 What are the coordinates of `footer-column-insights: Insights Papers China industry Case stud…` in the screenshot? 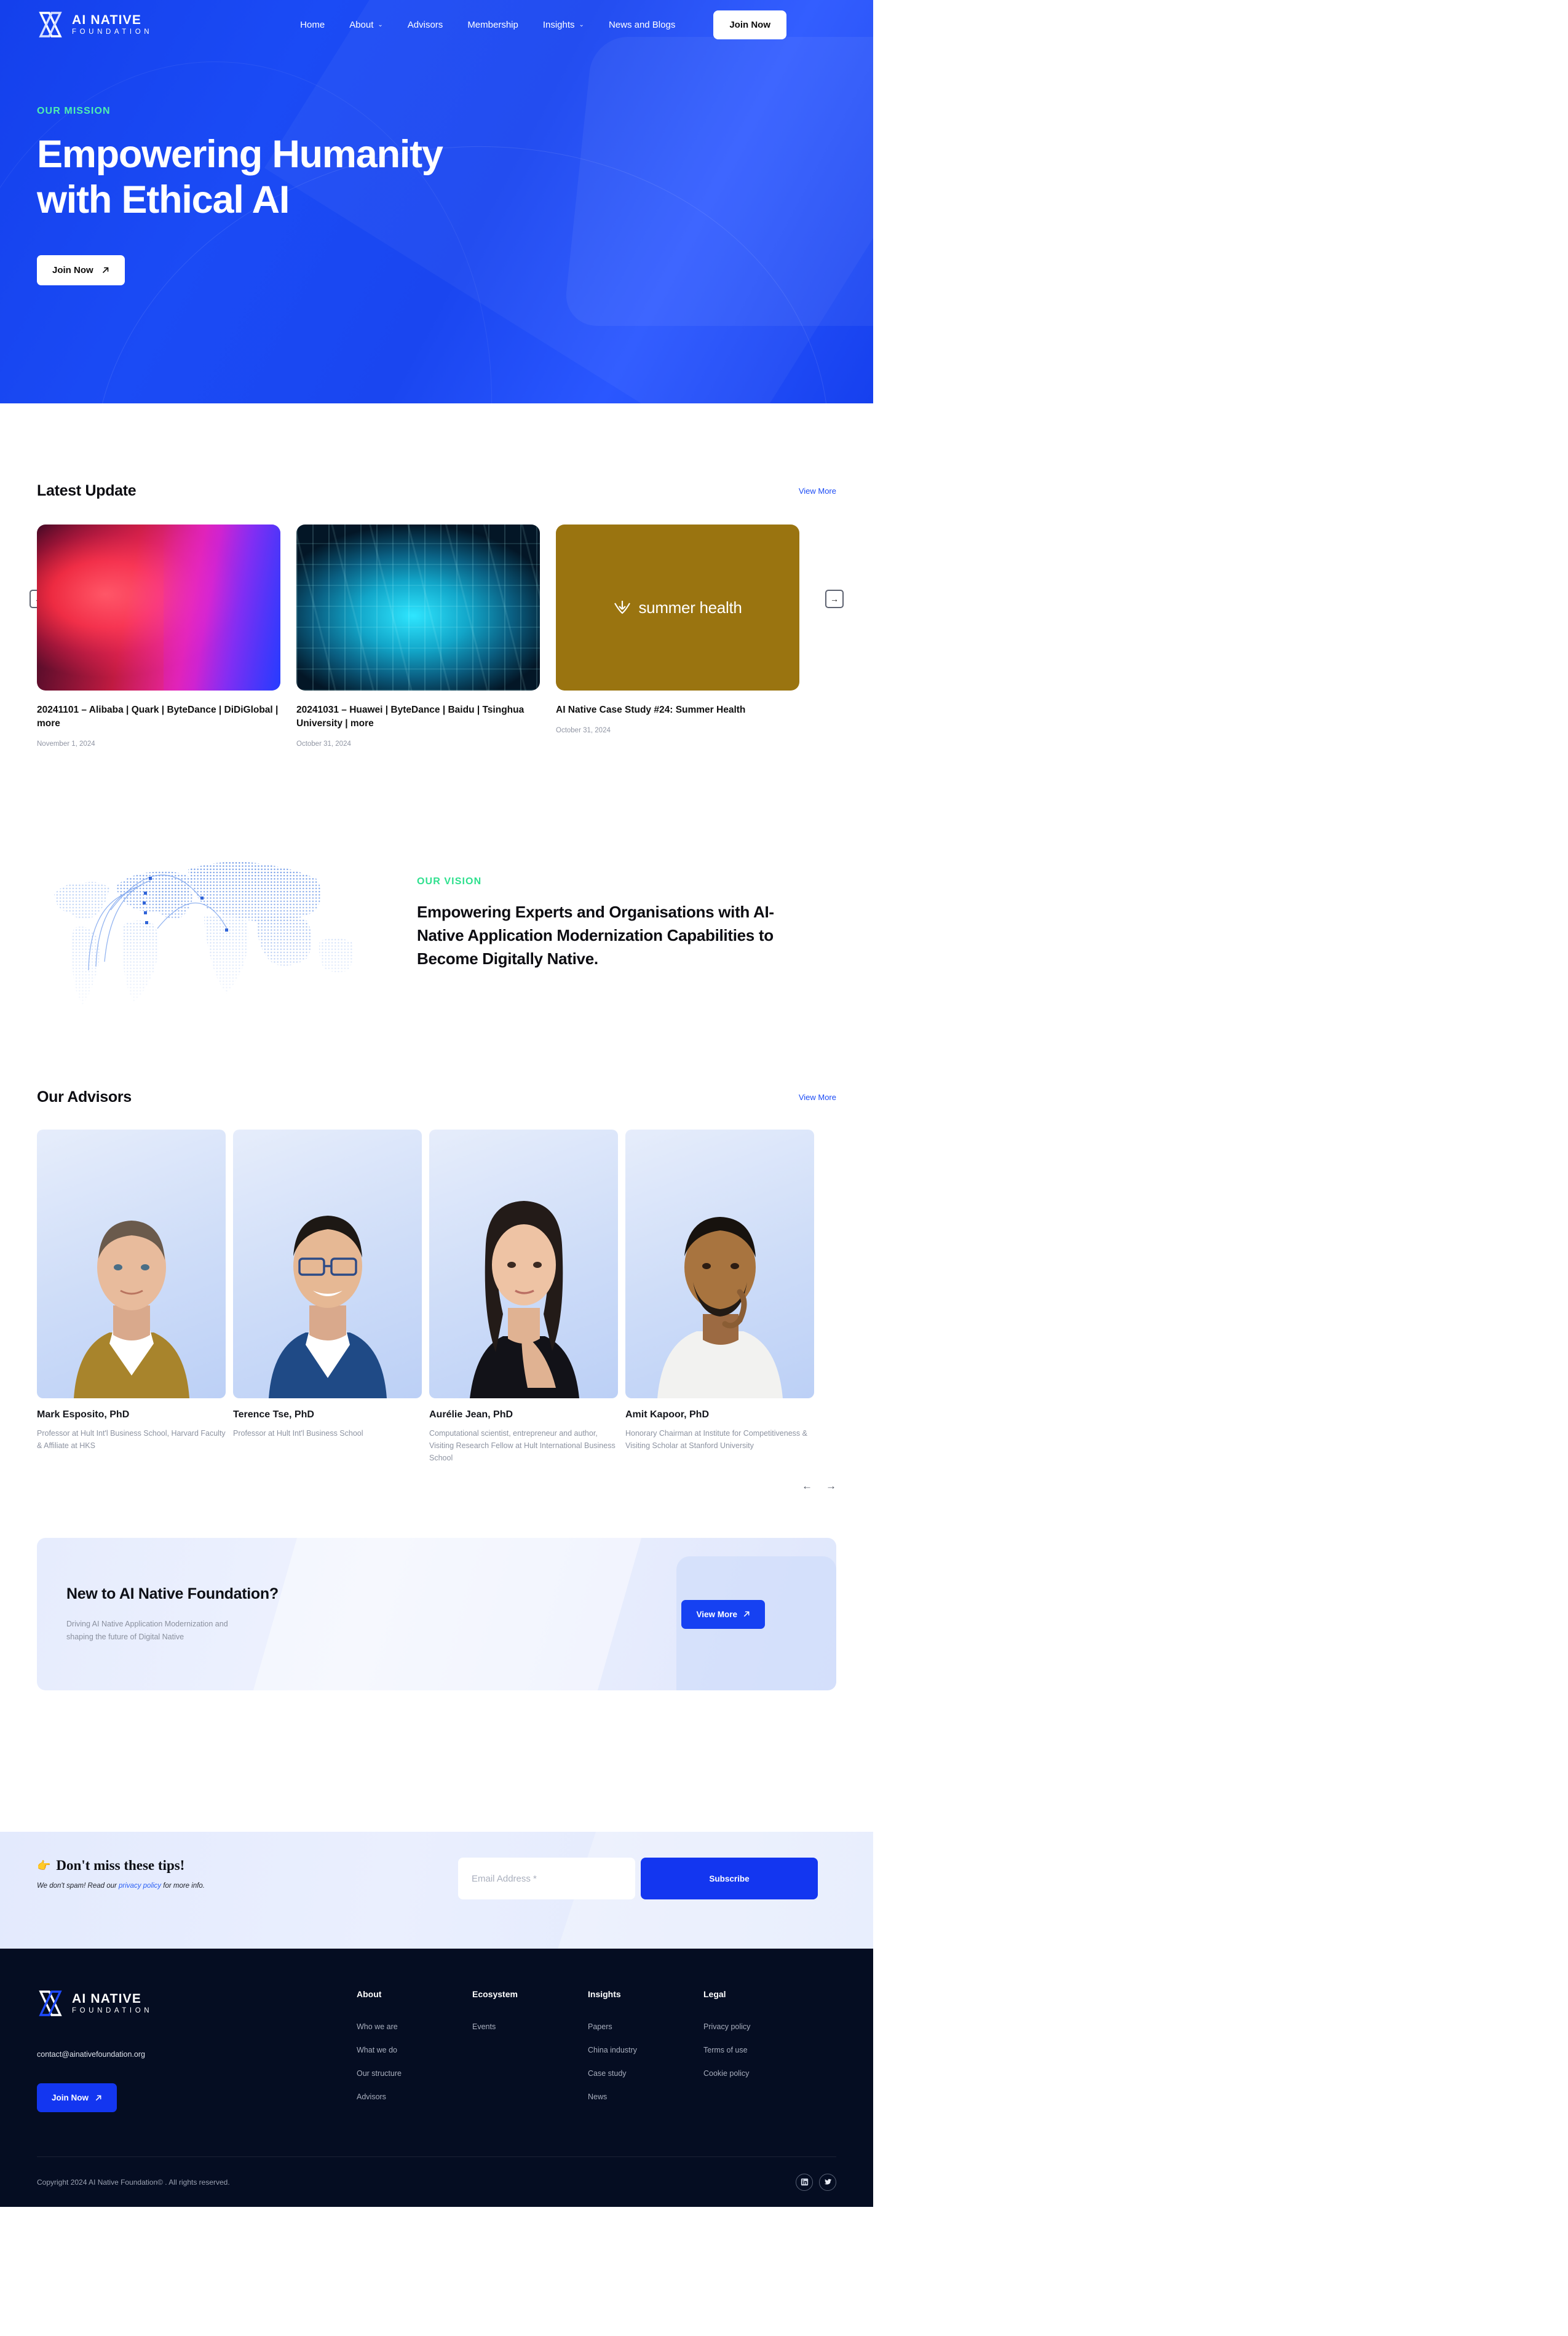 It's located at (645, 2050).